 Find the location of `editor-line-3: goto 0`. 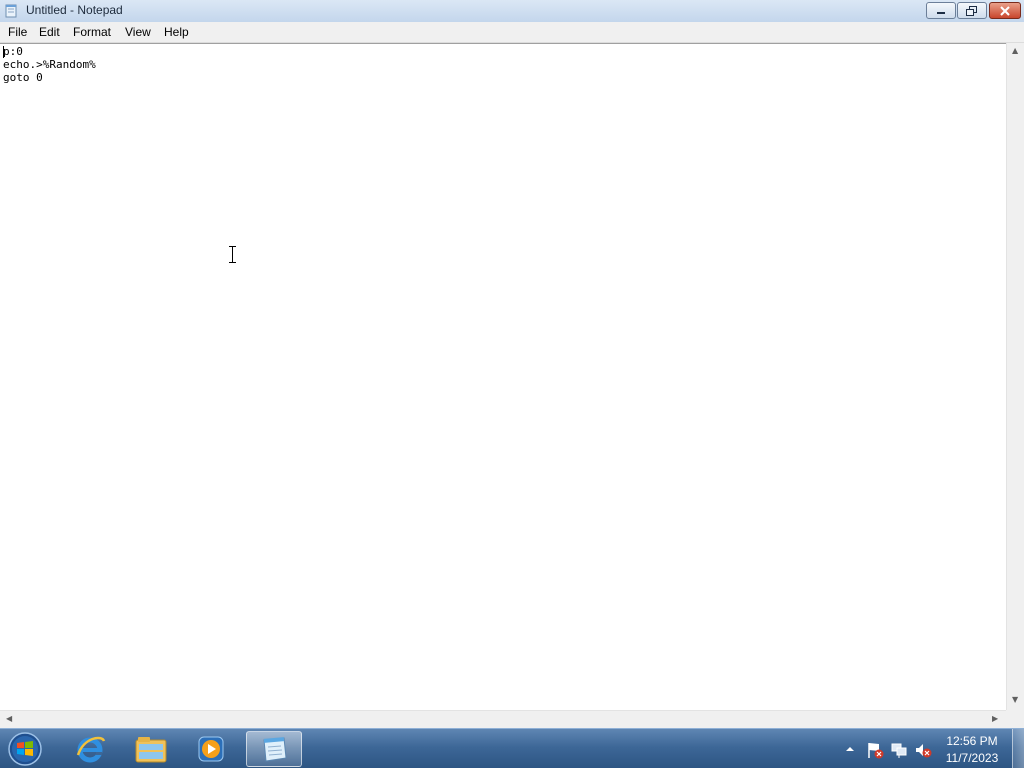

editor-line-3: goto 0 is located at coordinates (23, 77).